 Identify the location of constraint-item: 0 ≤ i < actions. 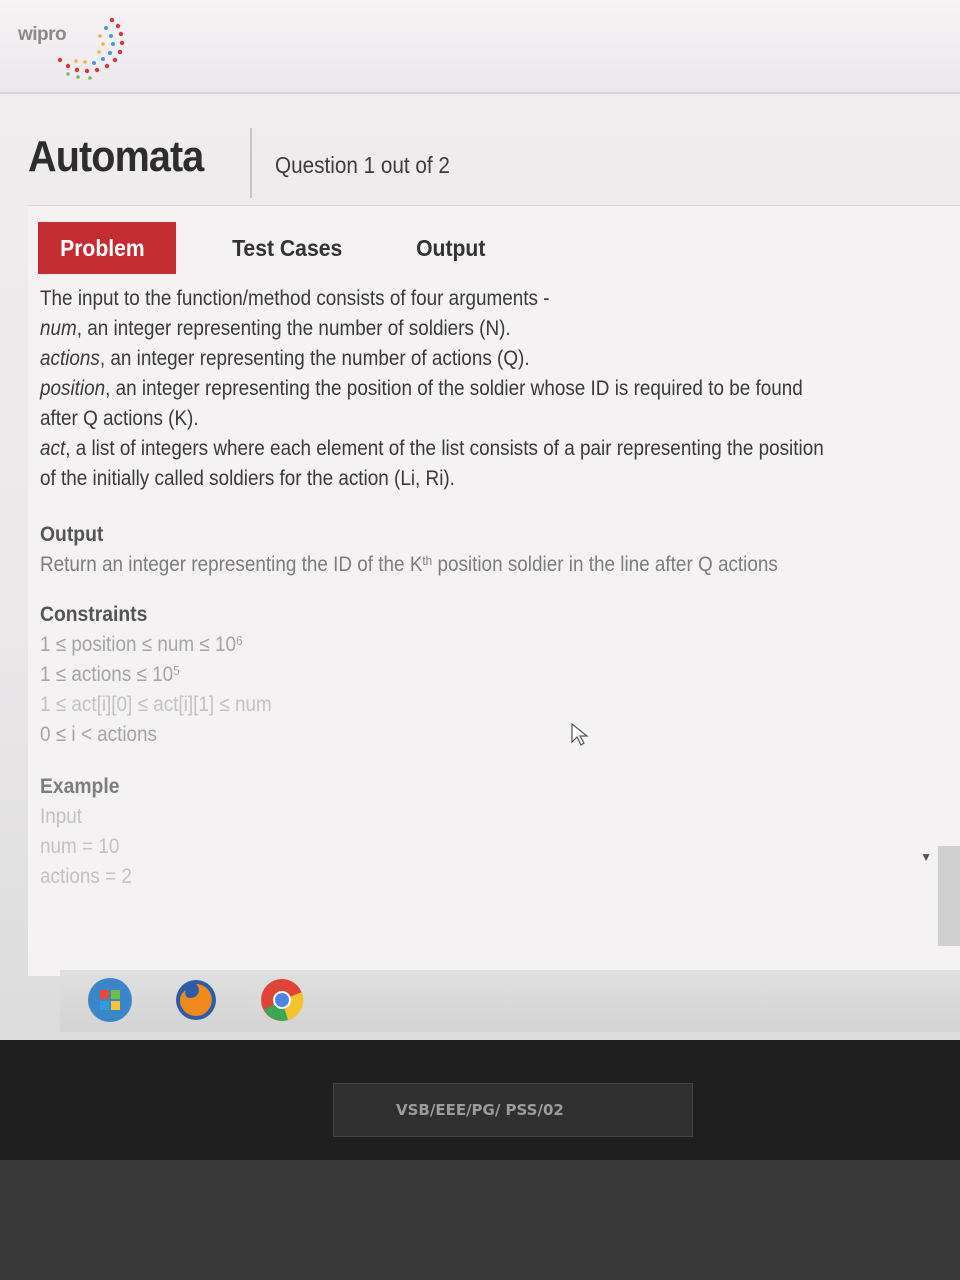
(445, 735).